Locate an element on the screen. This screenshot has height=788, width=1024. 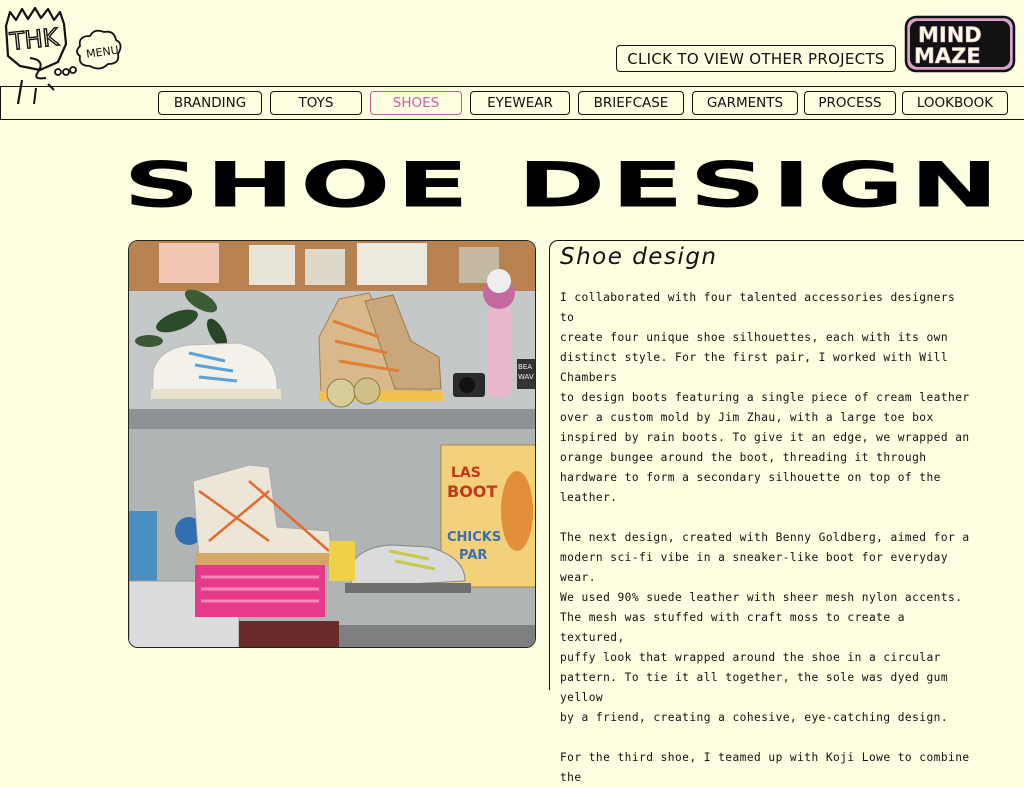
nav-shoes: SHOES is located at coordinates (416, 103).